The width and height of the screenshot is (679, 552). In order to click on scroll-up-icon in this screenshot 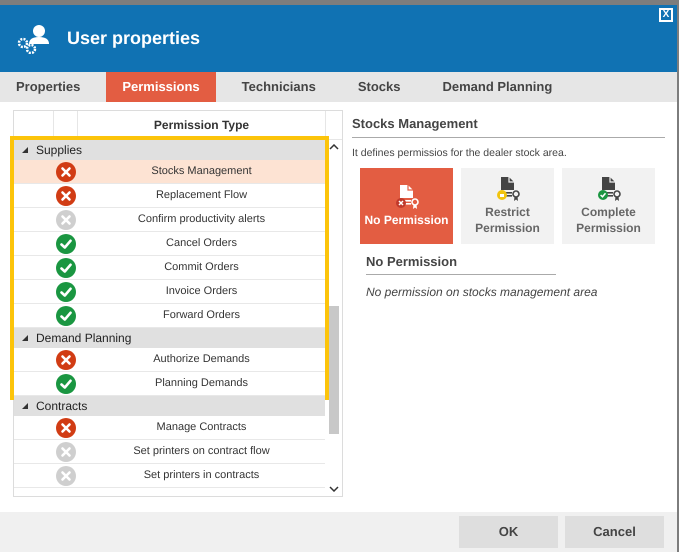, I will do `click(333, 147)`.